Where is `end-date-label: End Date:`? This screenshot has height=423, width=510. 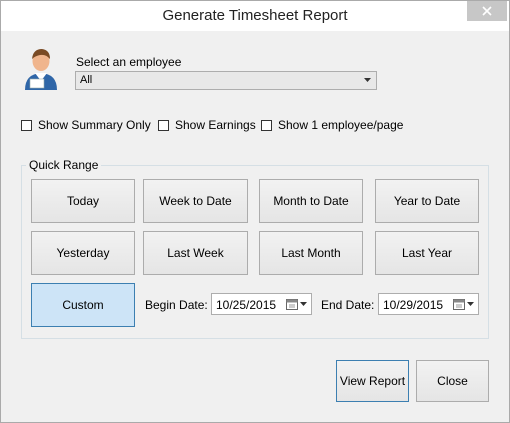 end-date-label: End Date: is located at coordinates (348, 305).